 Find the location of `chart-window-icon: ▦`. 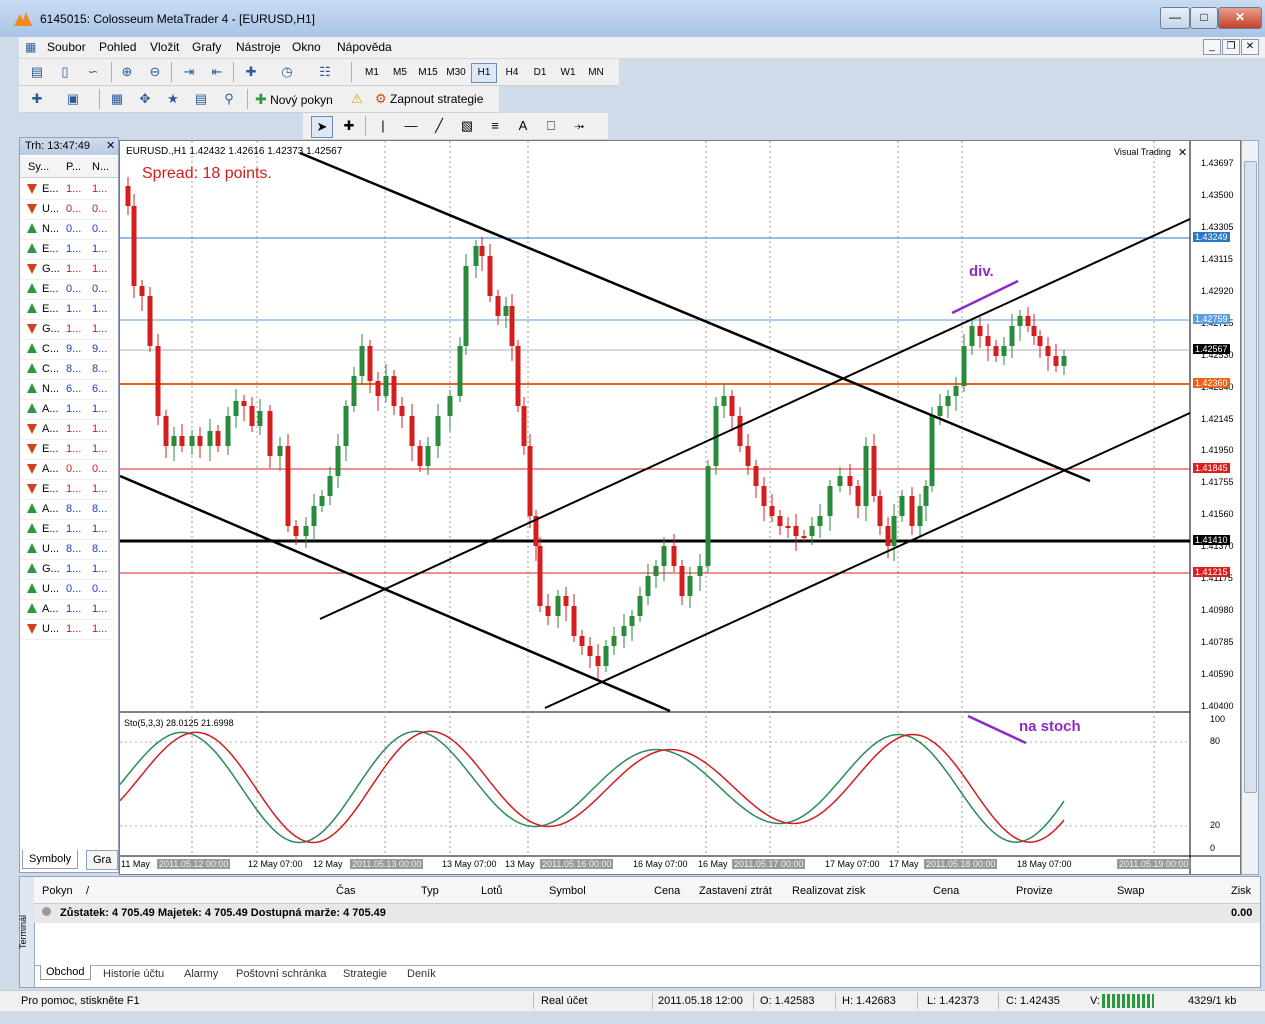

chart-window-icon: ▦ is located at coordinates (30, 47).